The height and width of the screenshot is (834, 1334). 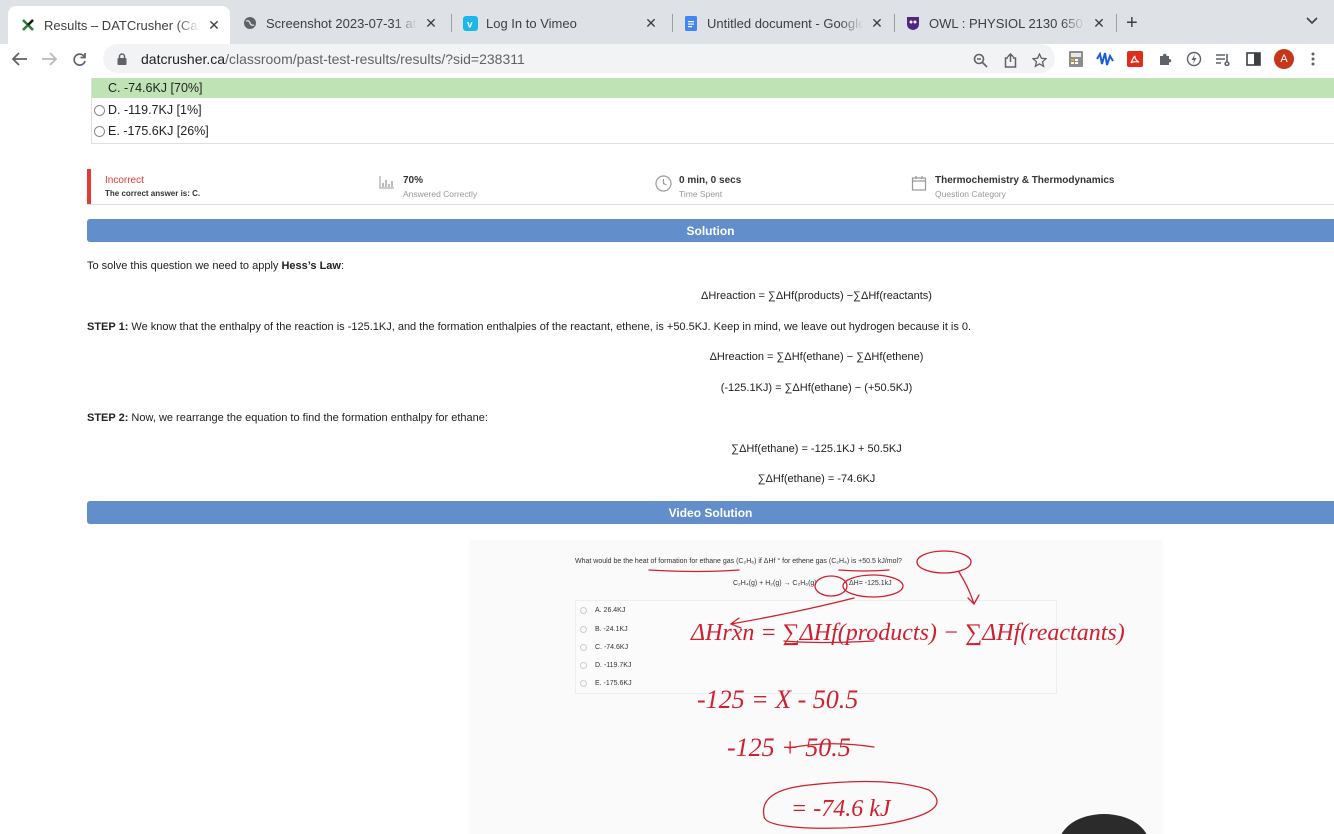 I want to click on bookmark-star-icon, so click(x=1039, y=60).